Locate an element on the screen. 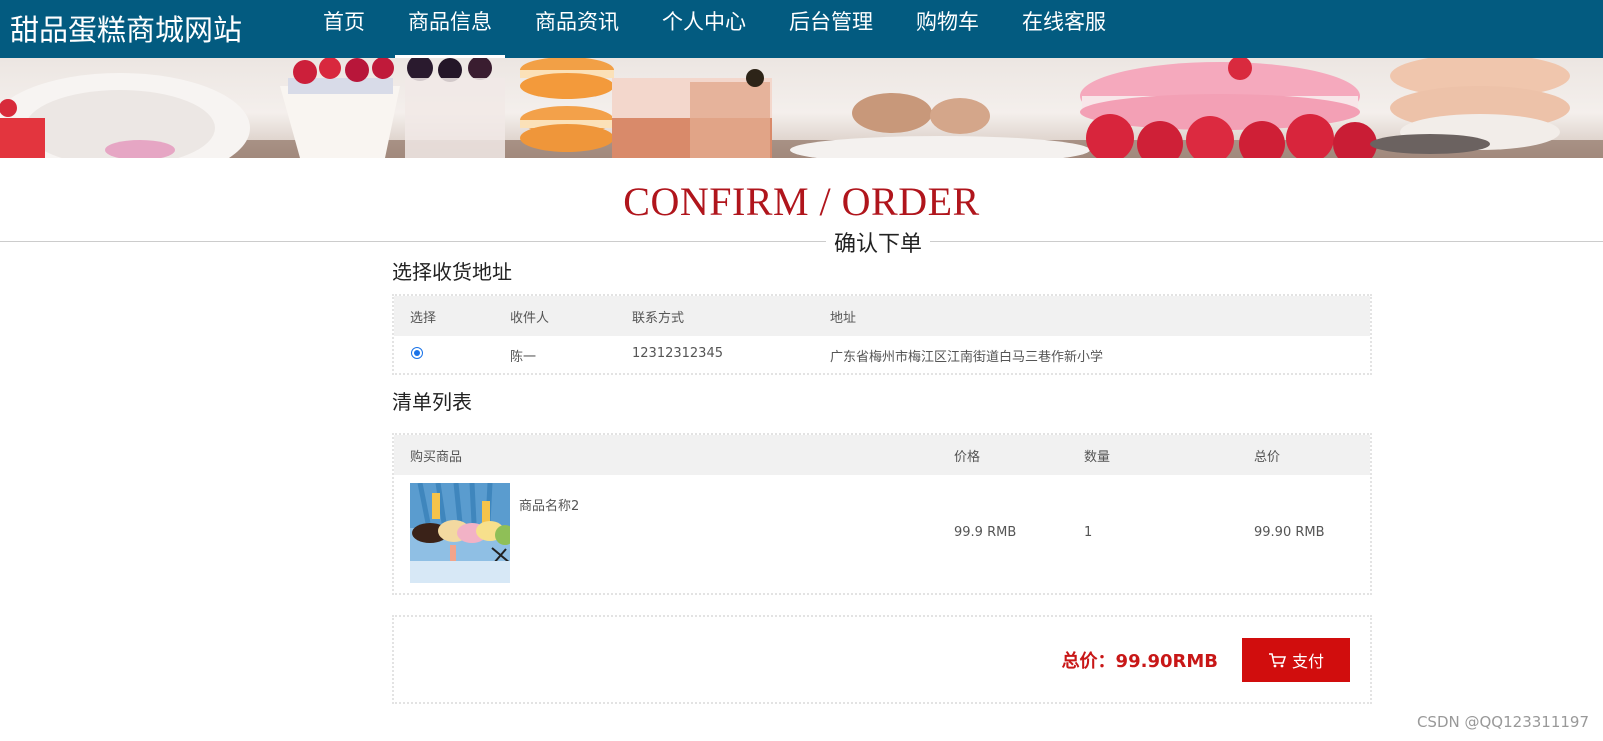  page-title-chinese: 确认下单 is located at coordinates (878, 242).